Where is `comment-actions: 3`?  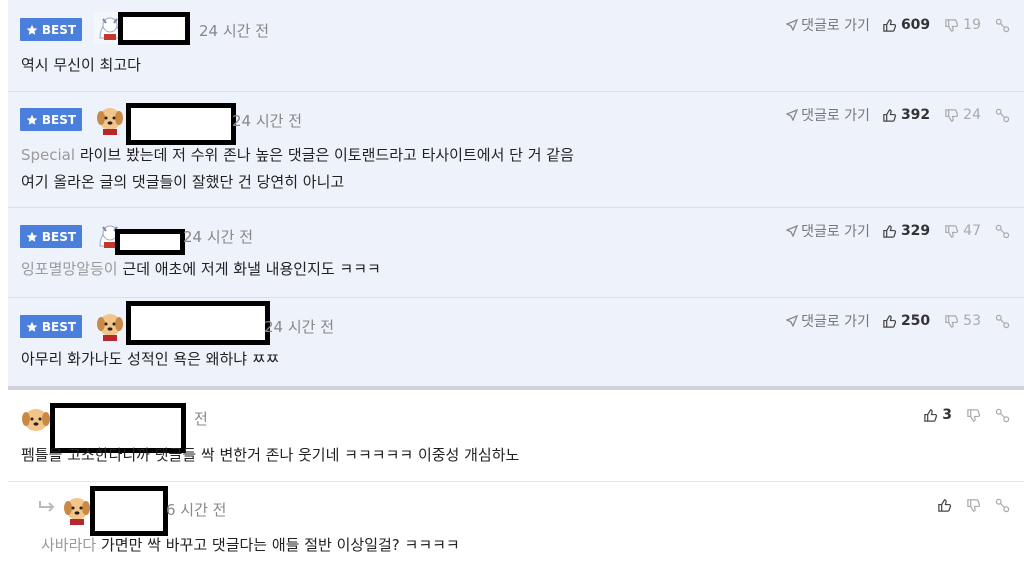
comment-actions: 3 is located at coordinates (966, 415).